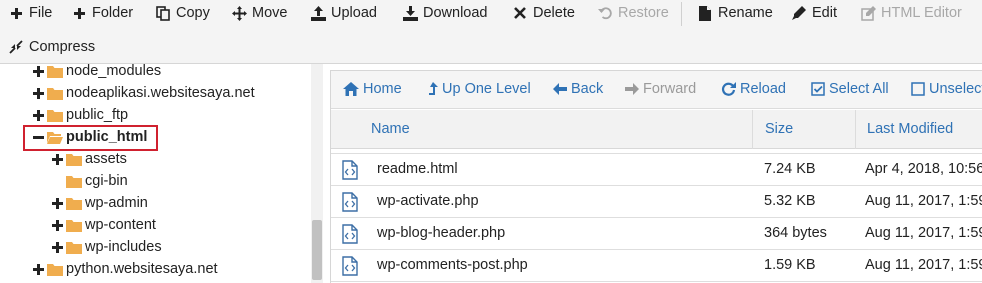 The height and width of the screenshot is (283, 982). I want to click on html-editor-button: HTML Editor, so click(911, 13).